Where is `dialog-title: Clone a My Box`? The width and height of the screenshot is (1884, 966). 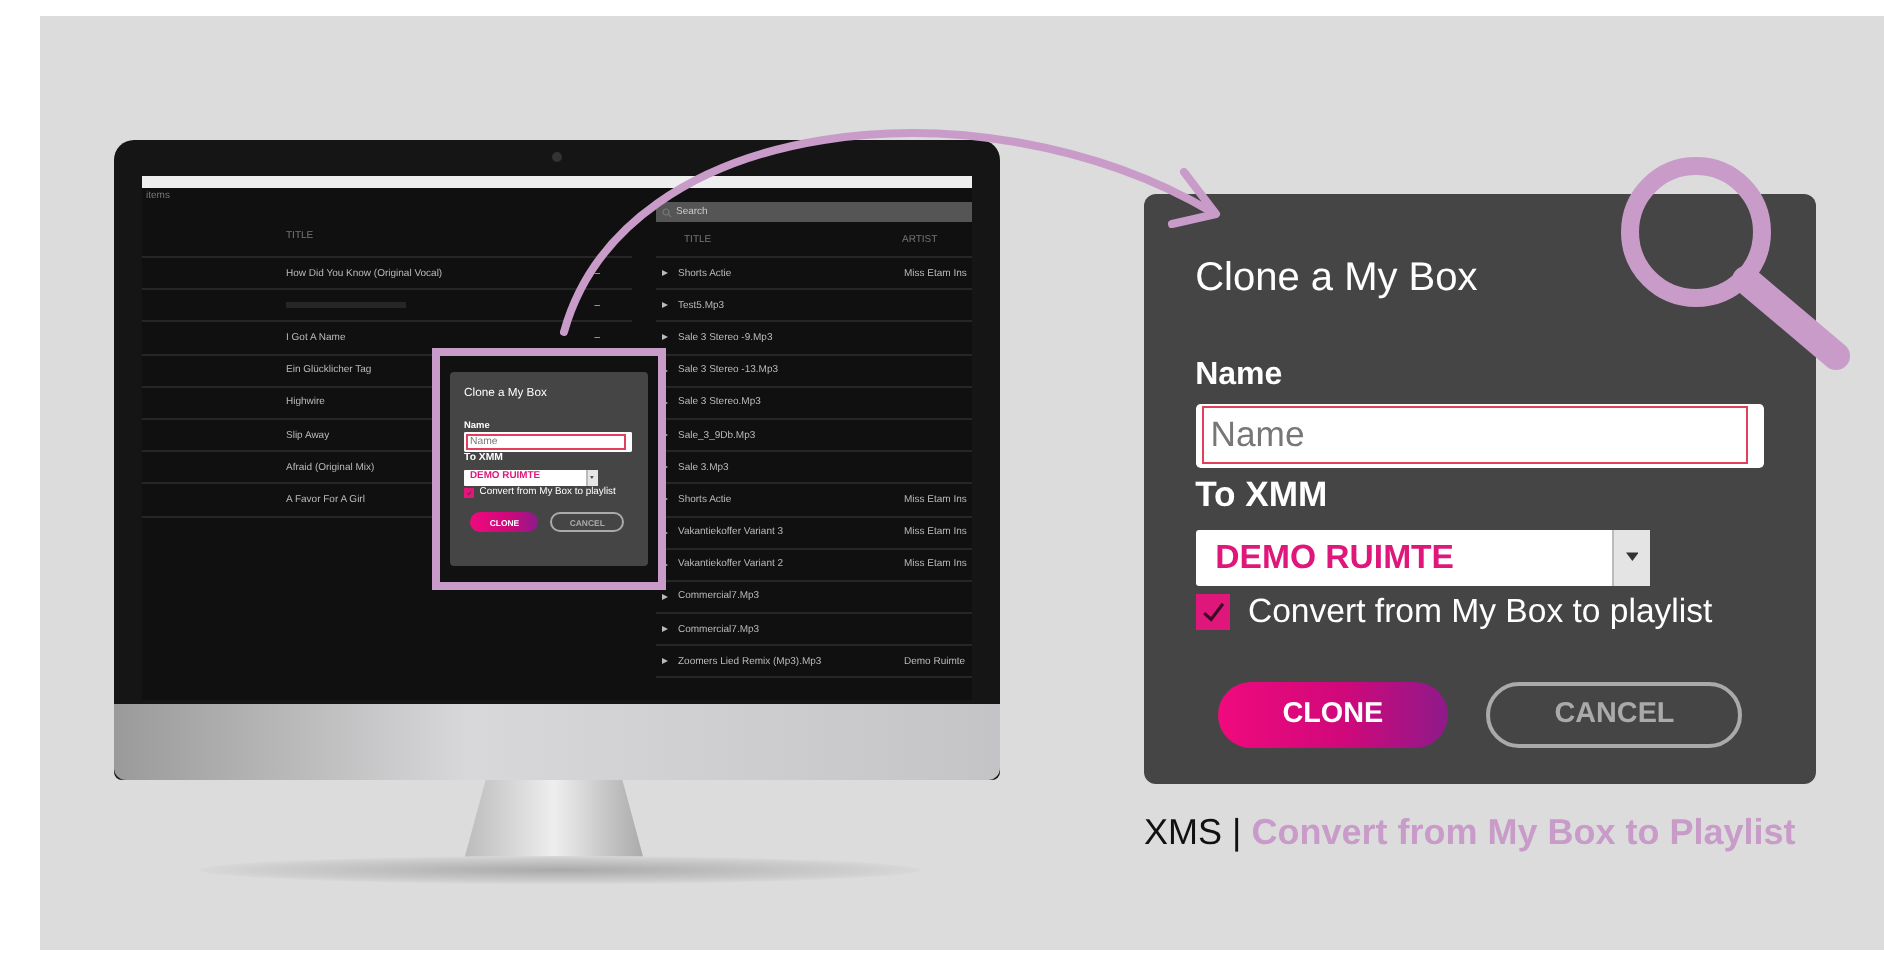 dialog-title: Clone a My Box is located at coordinates (1337, 278).